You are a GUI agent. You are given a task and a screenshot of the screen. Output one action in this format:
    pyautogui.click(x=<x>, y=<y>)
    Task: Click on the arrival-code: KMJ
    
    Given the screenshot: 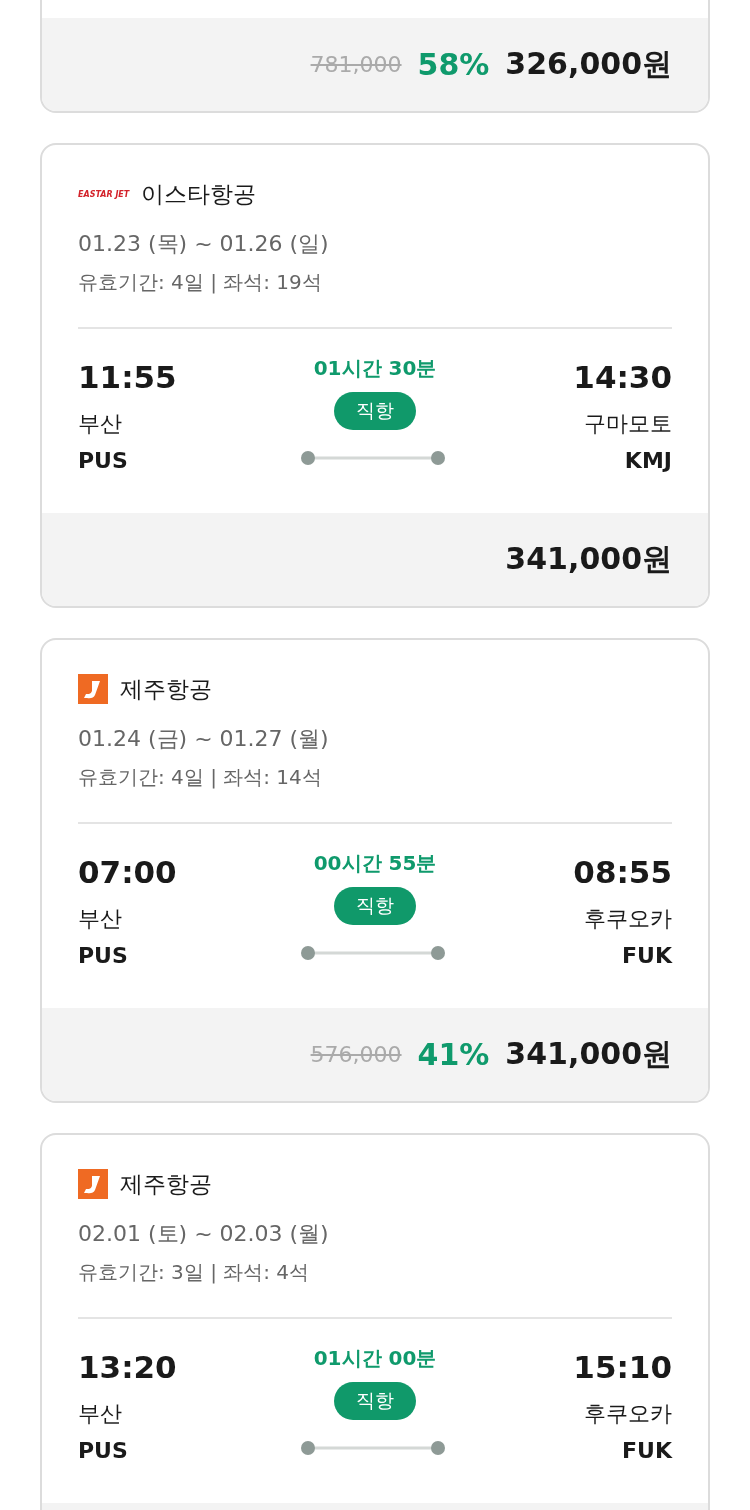 What is the action you would take?
    pyautogui.click(x=648, y=460)
    